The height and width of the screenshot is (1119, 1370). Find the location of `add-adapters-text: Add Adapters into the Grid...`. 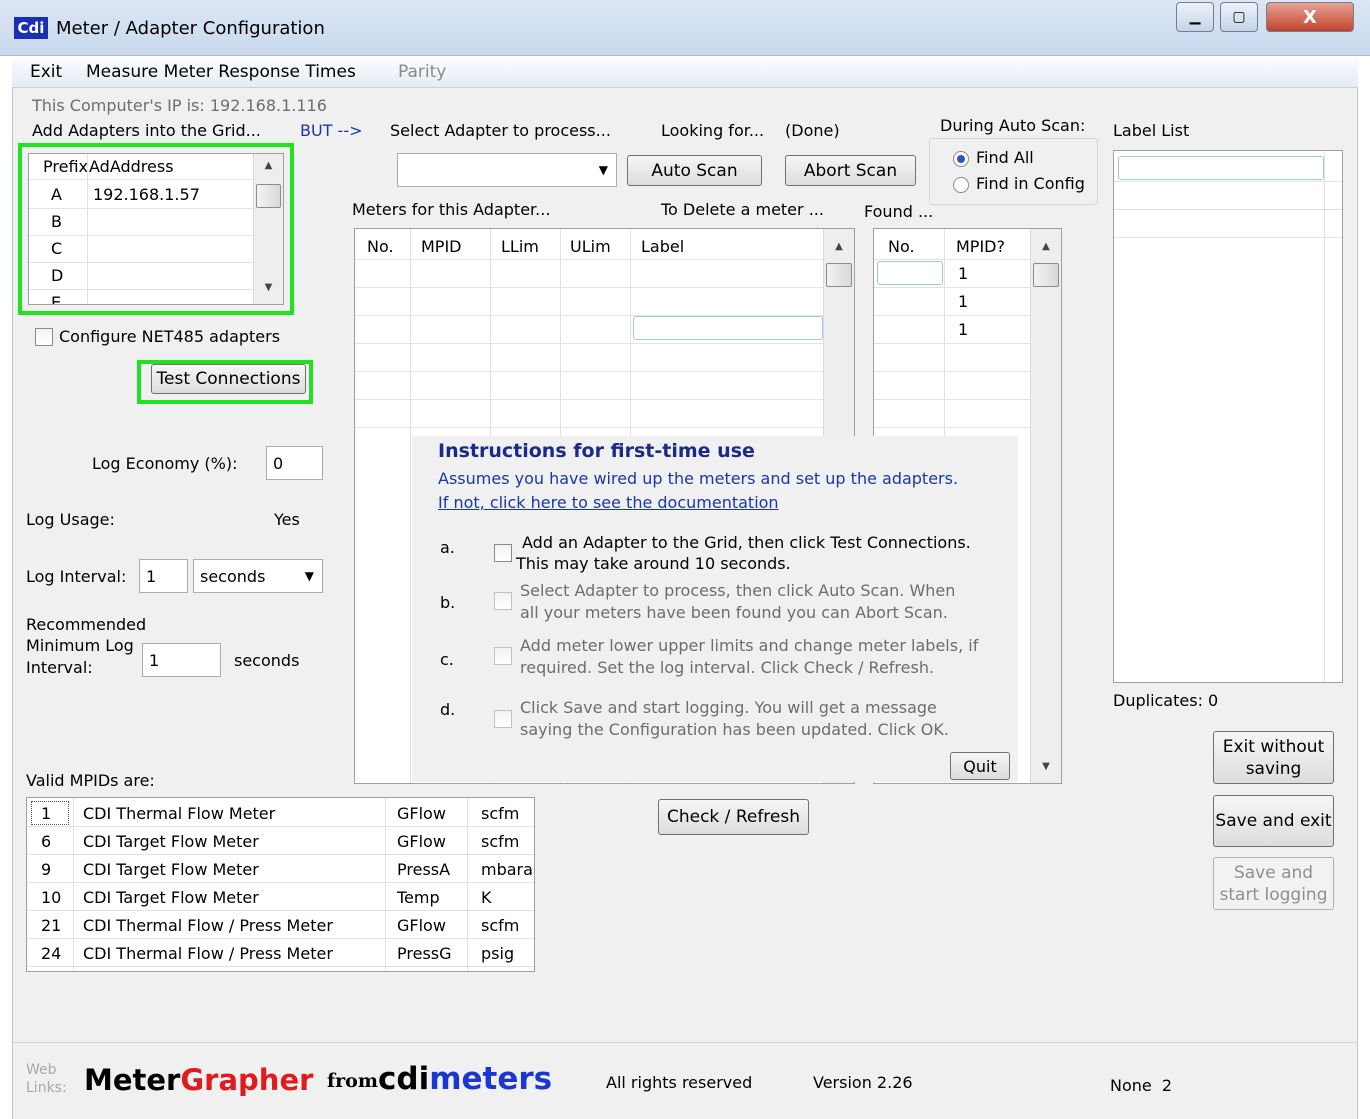

add-adapters-text: Add Adapters into the Grid... is located at coordinates (146, 130).